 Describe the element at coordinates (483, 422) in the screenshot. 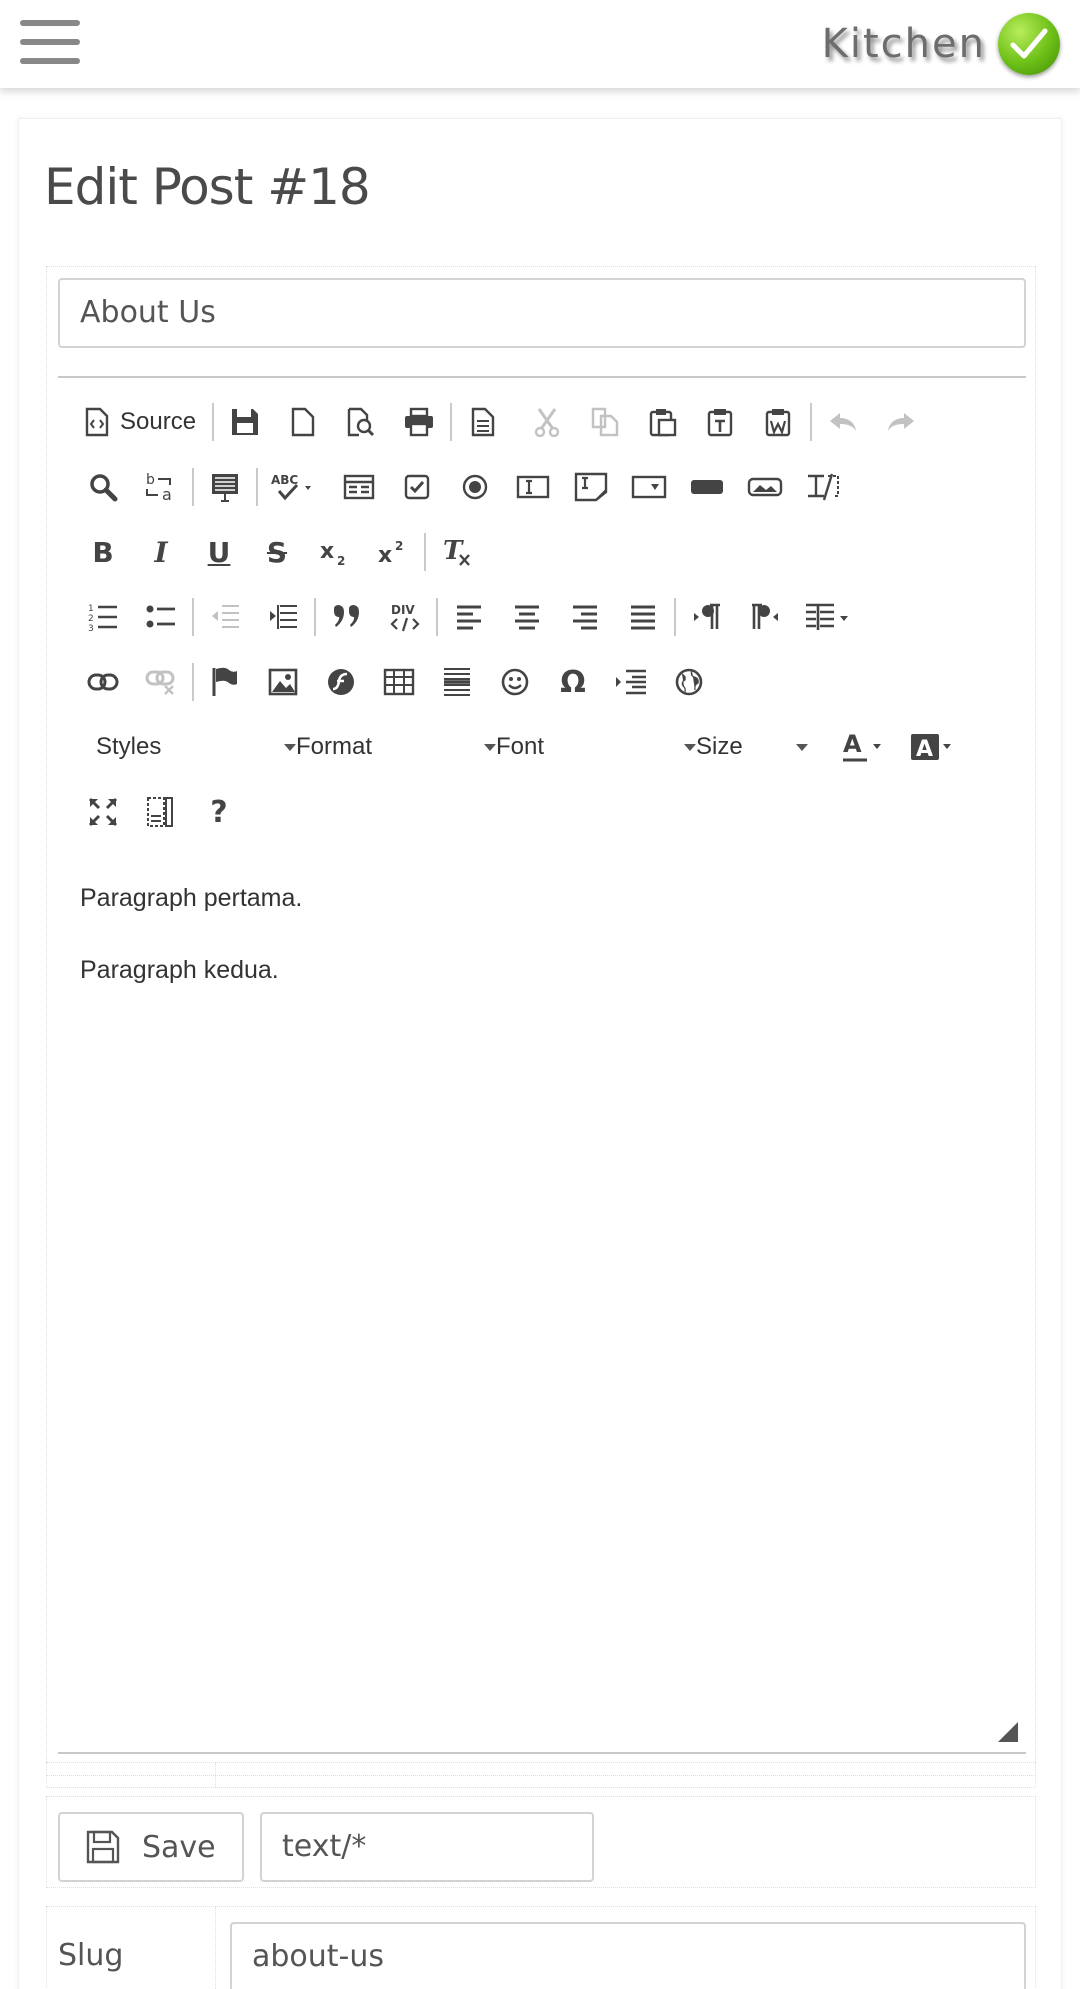

I see `templates-icon` at that location.